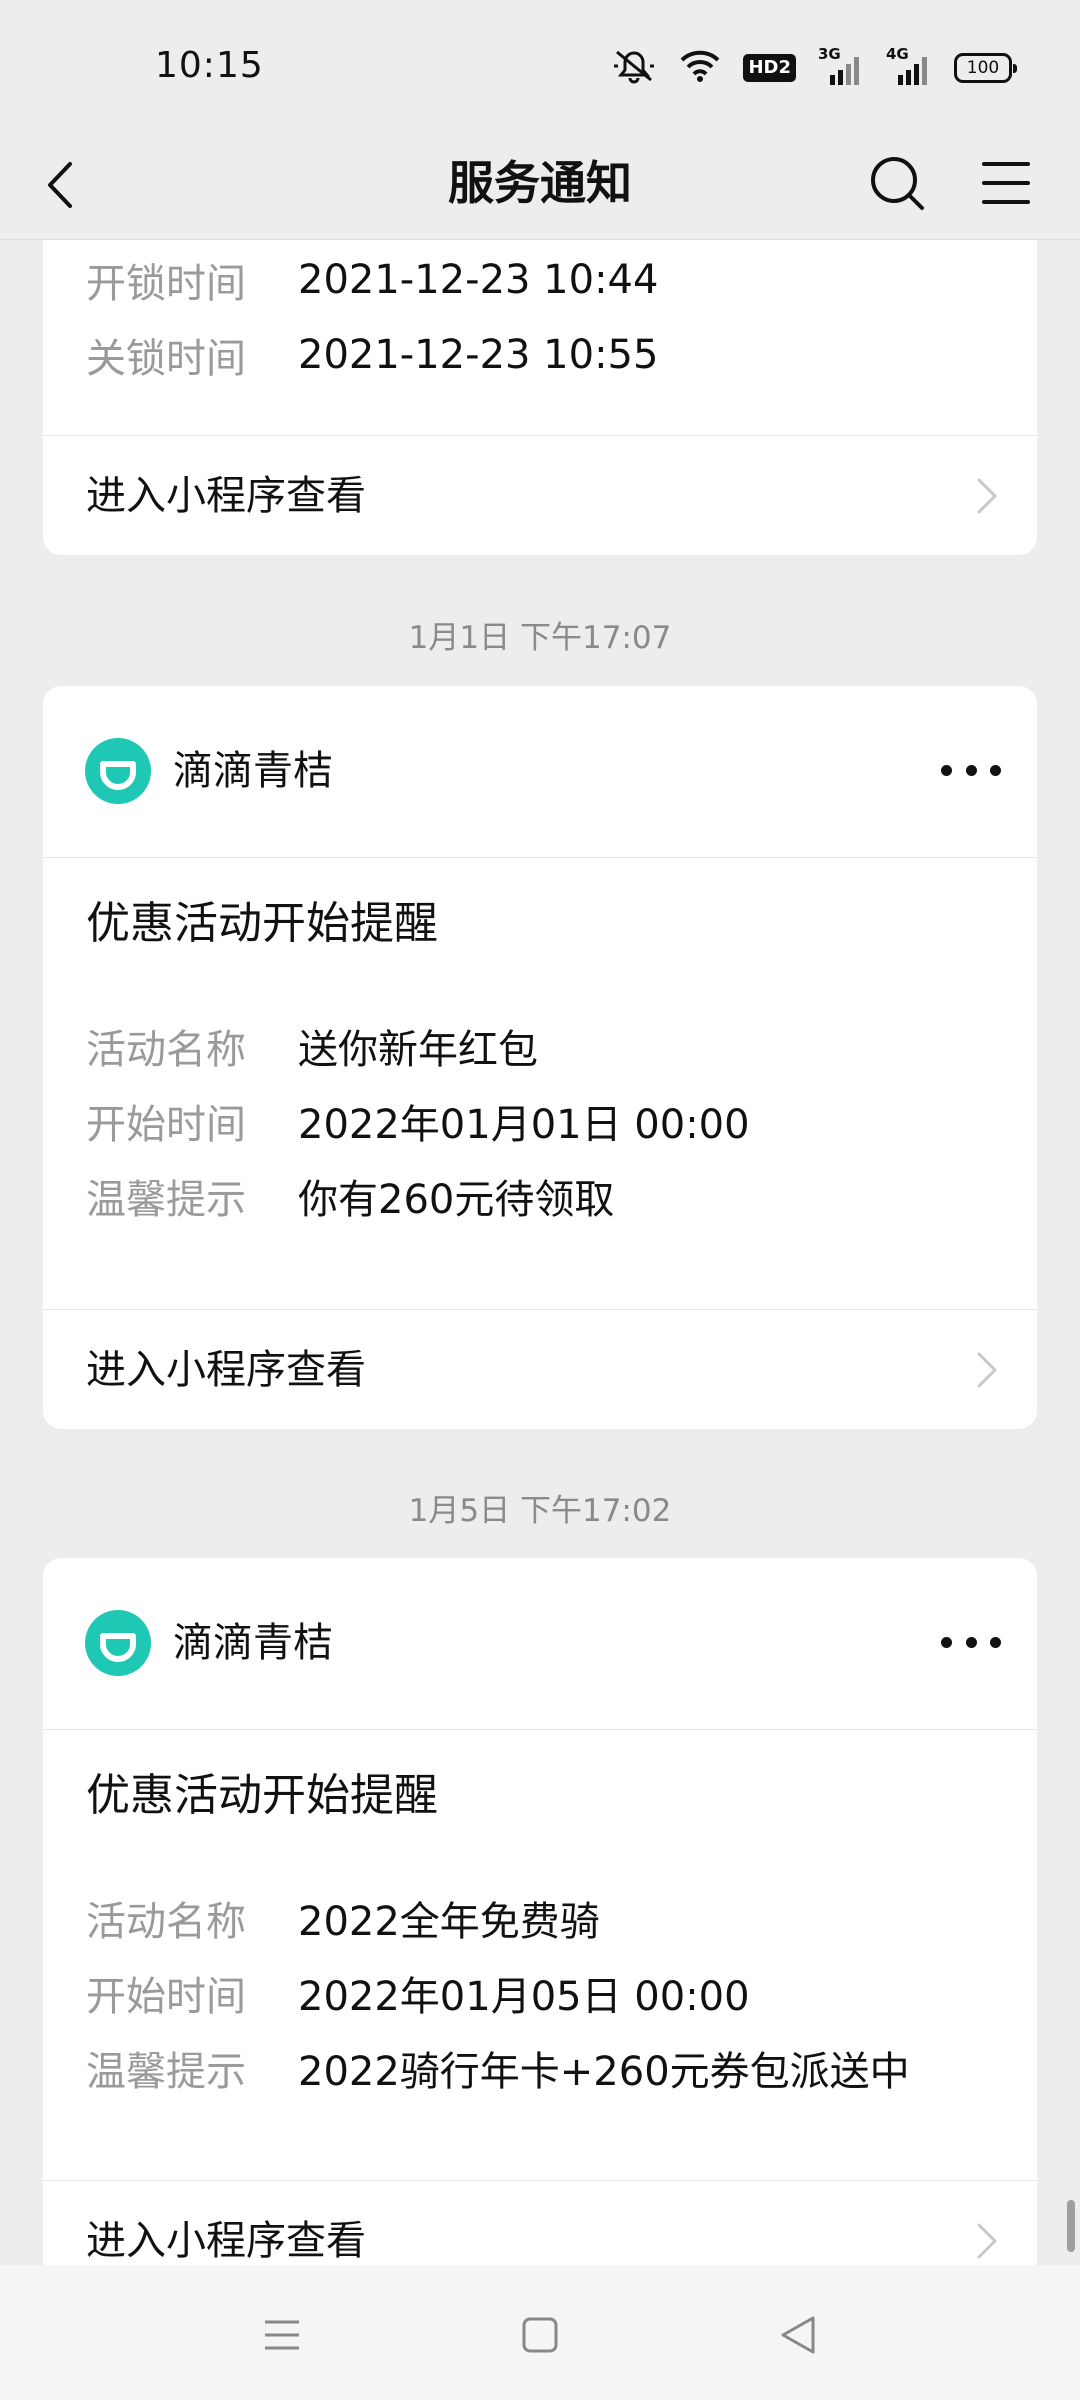 The image size is (1080, 2400). I want to click on menu-icon, so click(1006, 183).